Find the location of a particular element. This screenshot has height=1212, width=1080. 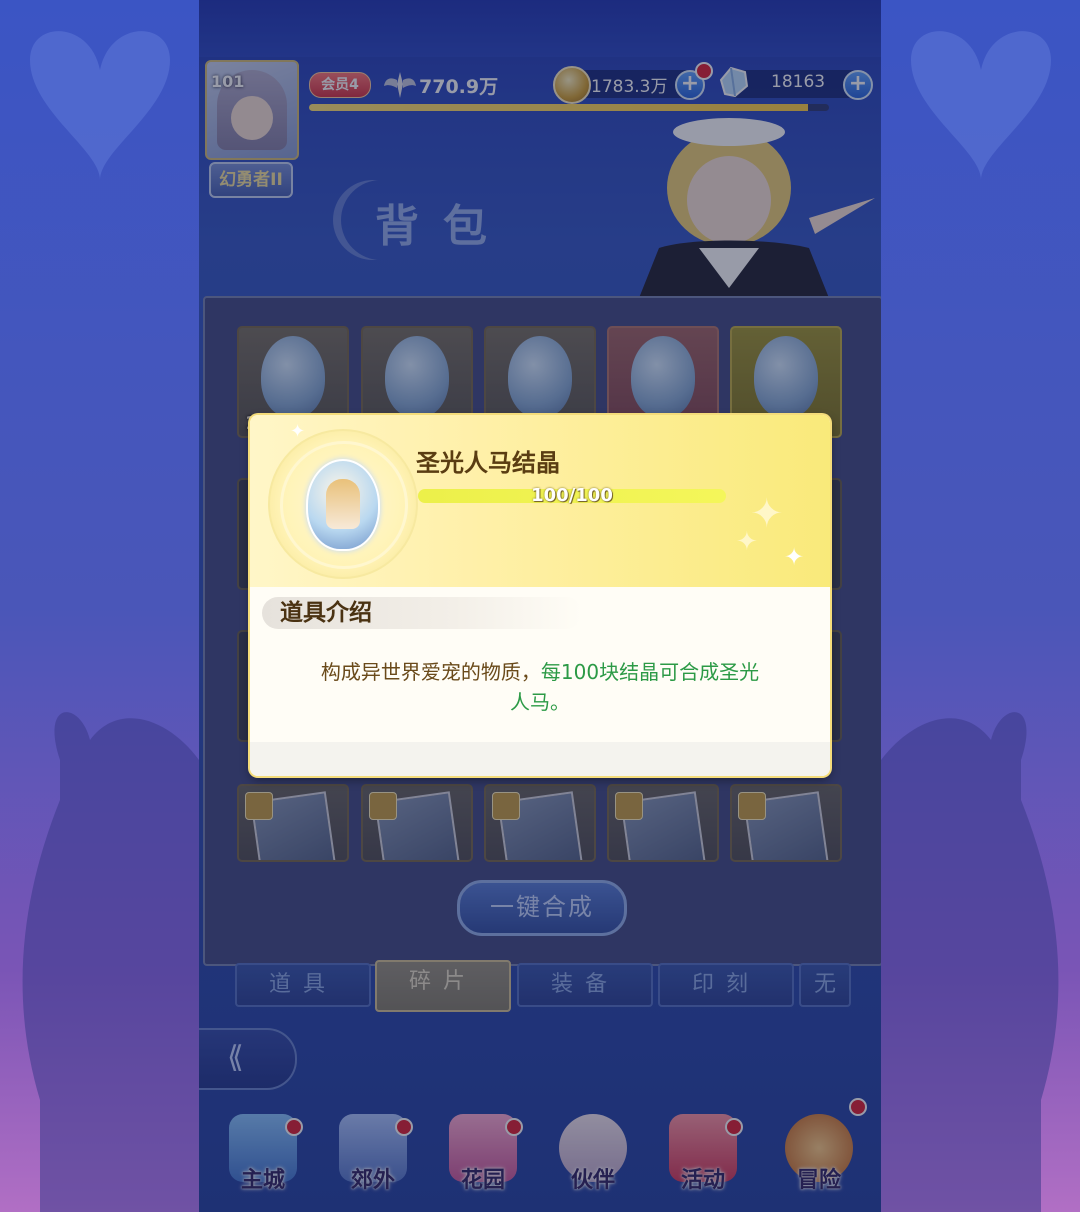

crystal-egg-icon is located at coordinates (343, 505).